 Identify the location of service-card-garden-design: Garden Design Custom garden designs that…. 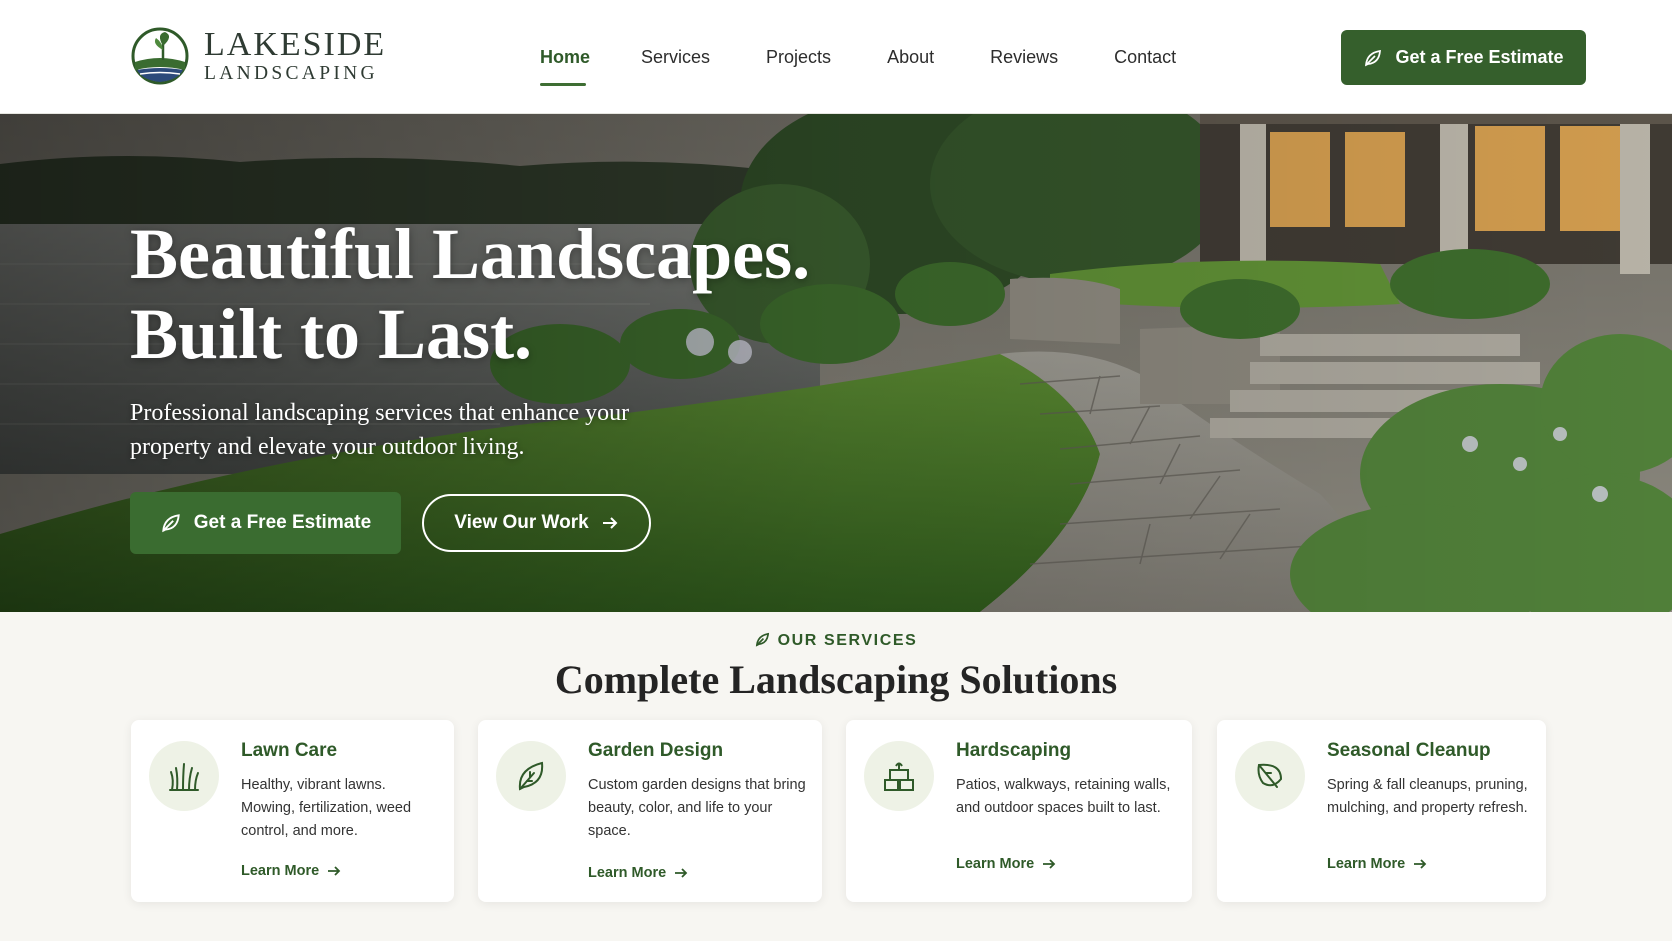
(650, 811).